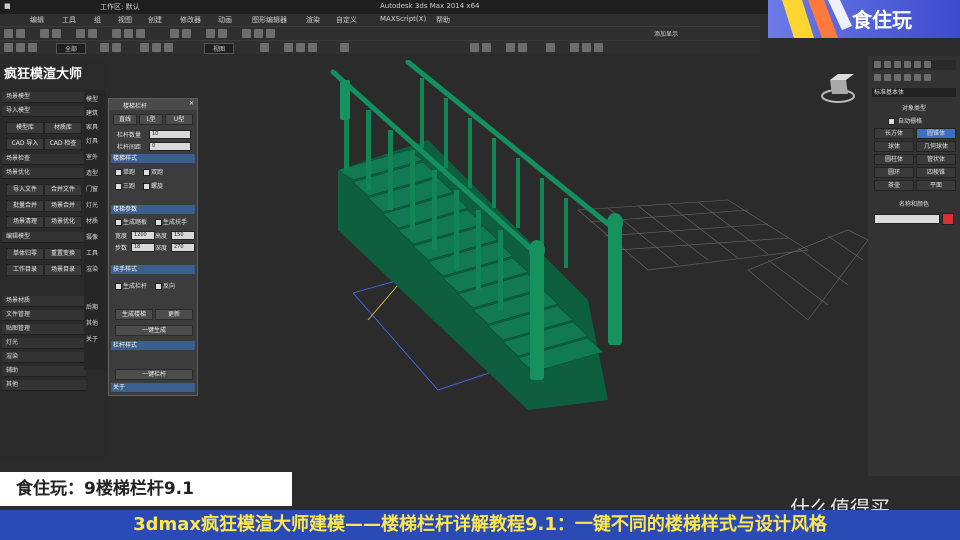 The height and width of the screenshot is (540, 960). Describe the element at coordinates (25, 144) in the screenshot. I see `plugin-button: CAD 导入` at that location.